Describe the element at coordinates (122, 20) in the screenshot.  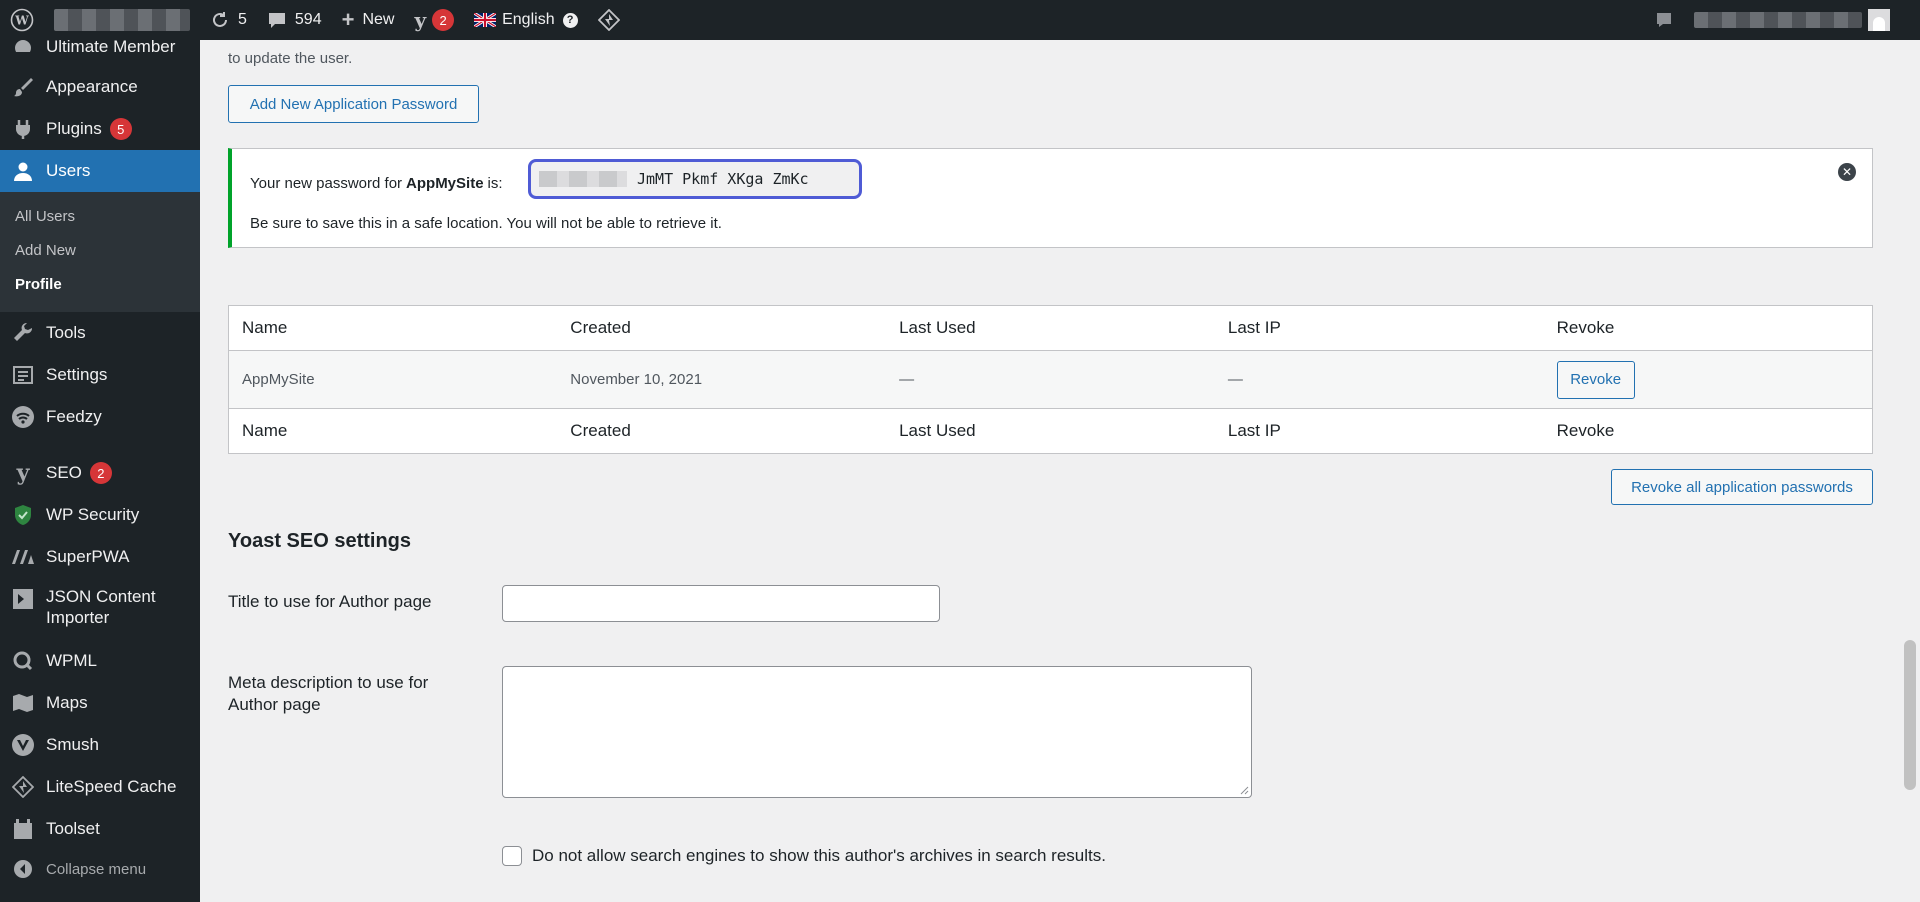
I see `site-name-redacted` at that location.